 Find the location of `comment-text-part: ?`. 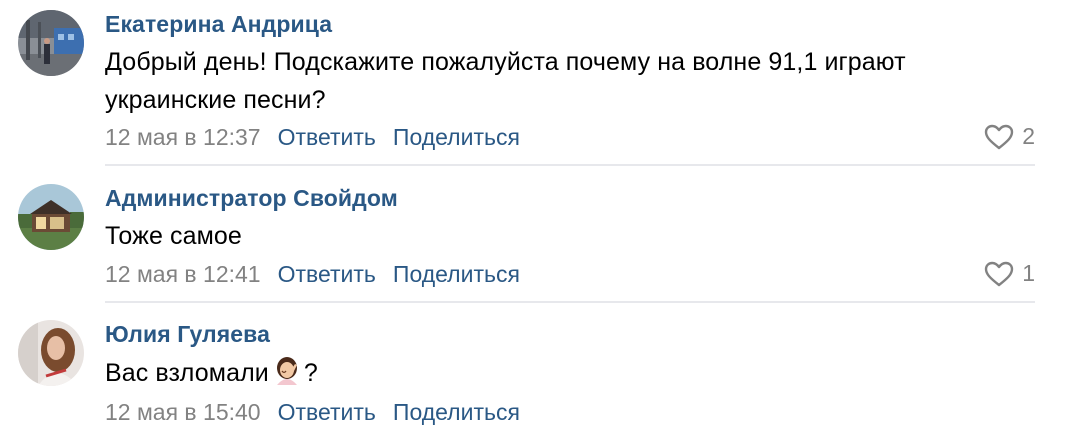

comment-text-part: ? is located at coordinates (310, 373).